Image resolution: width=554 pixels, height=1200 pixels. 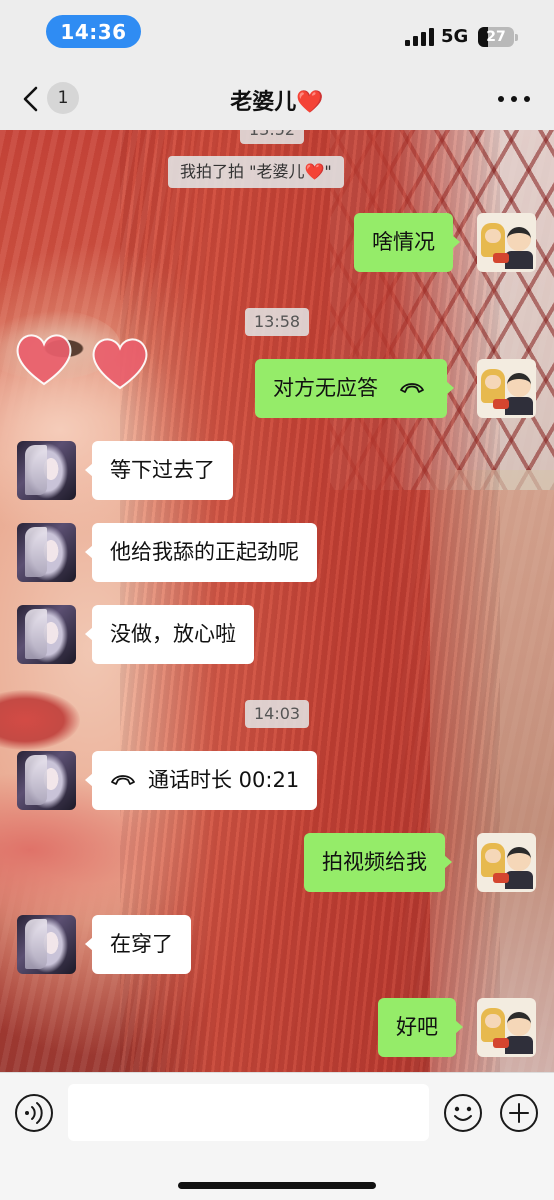 I want to click on plus-icon, so click(x=519, y=1113).